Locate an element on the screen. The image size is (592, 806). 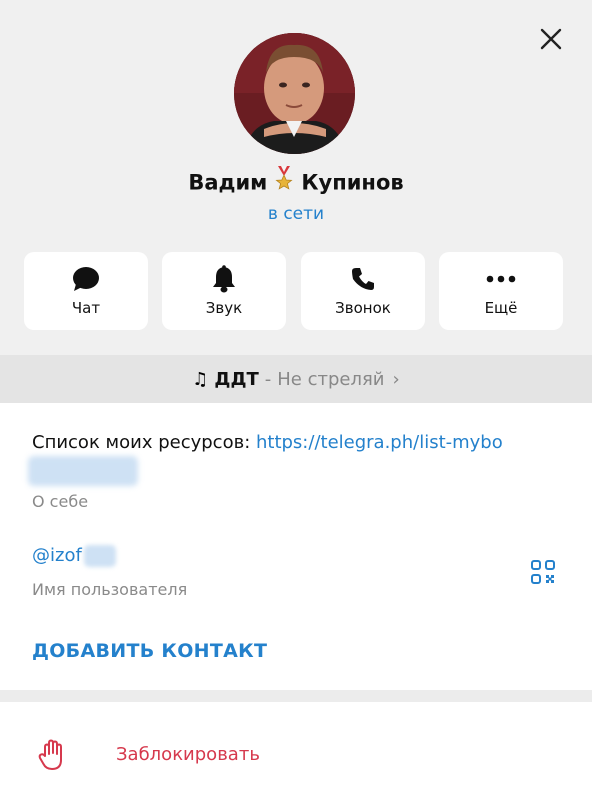
sound-button: Звук is located at coordinates (224, 291).